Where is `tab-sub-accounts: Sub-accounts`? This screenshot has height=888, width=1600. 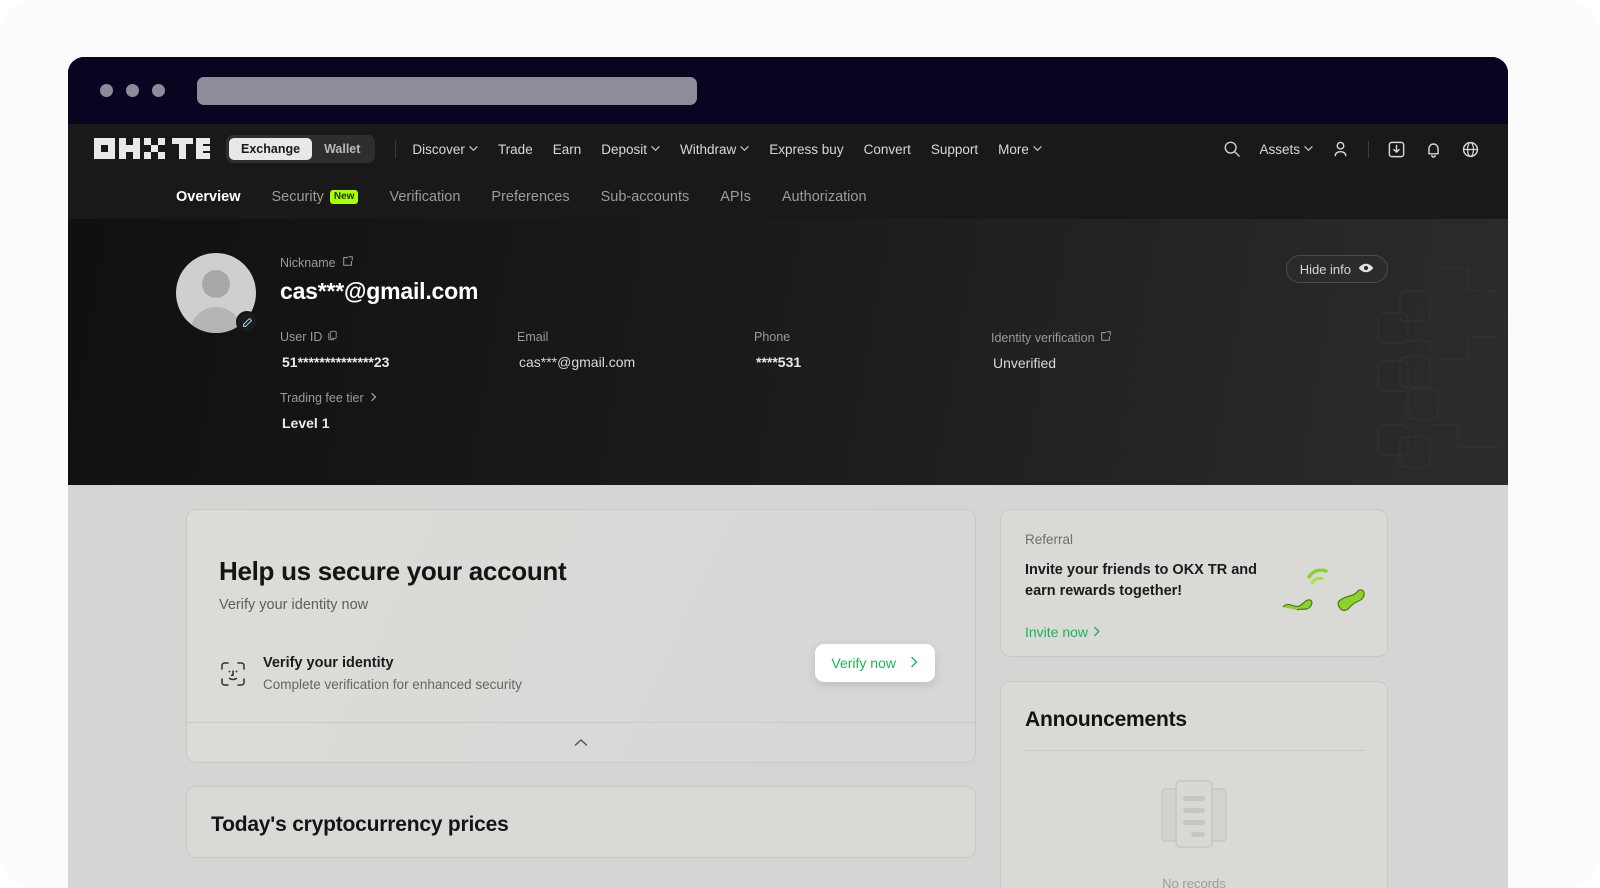 tab-sub-accounts: Sub-accounts is located at coordinates (645, 197).